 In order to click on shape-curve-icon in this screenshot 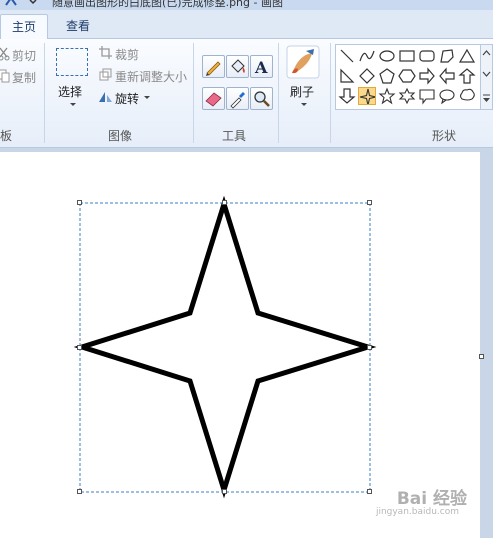, I will do `click(367, 56)`.